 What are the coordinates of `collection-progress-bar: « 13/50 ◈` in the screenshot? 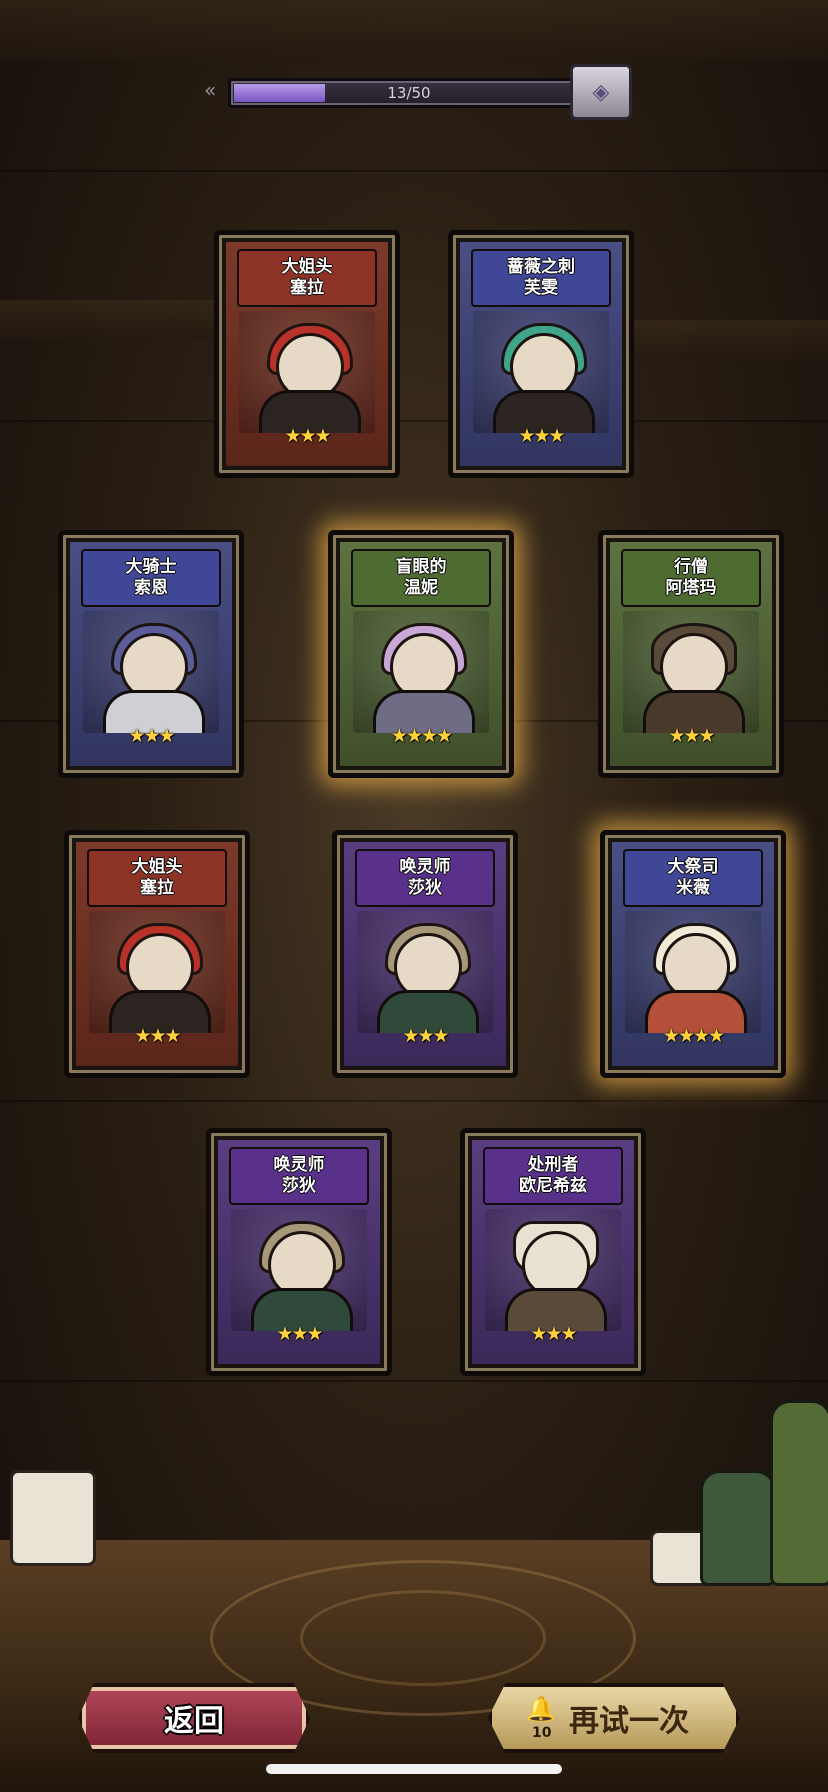 It's located at (418, 92).